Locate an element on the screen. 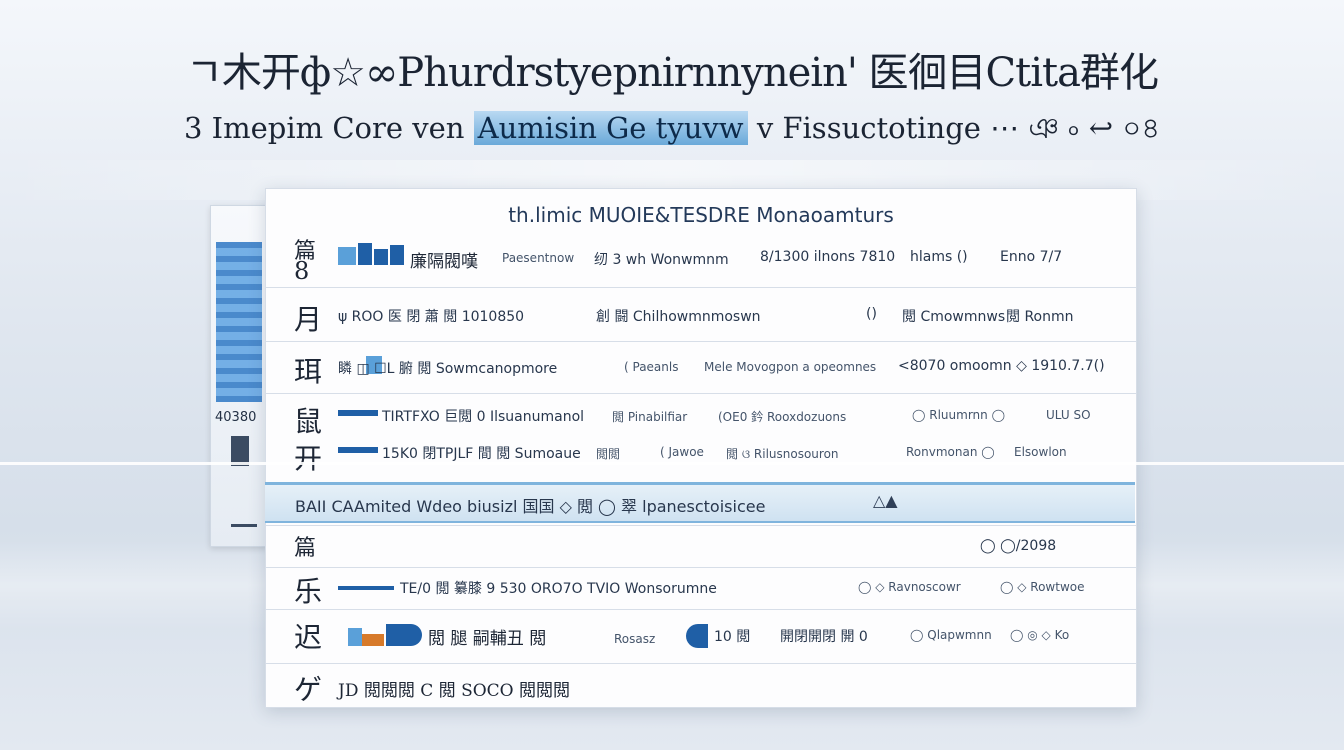 This screenshot has width=1344, height=750. row-cell: 創 闘 Chilhowmnmoswn is located at coordinates (678, 317).